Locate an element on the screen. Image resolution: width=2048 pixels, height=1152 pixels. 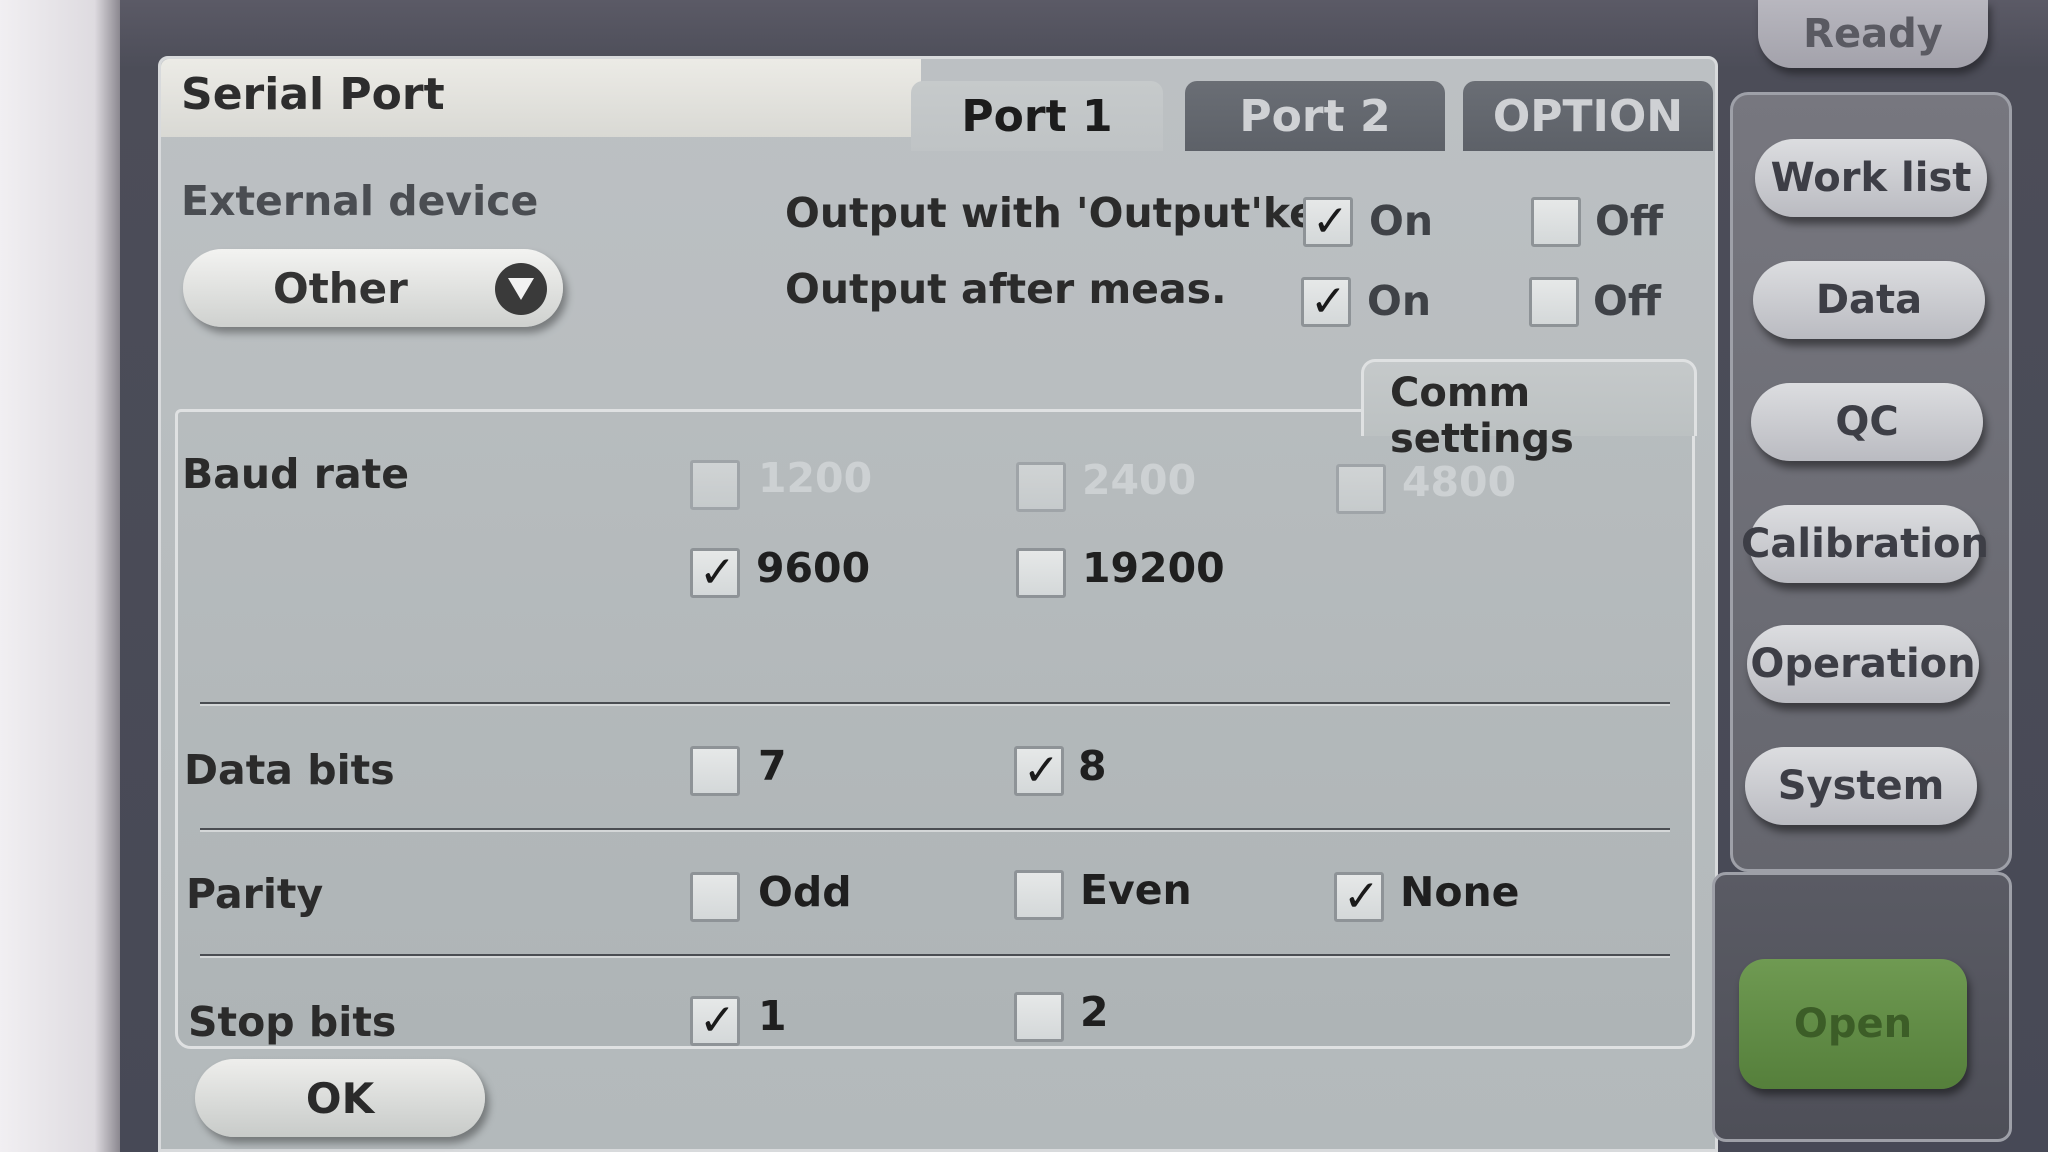
tab-port-2: Port 2 is located at coordinates (1315, 116).